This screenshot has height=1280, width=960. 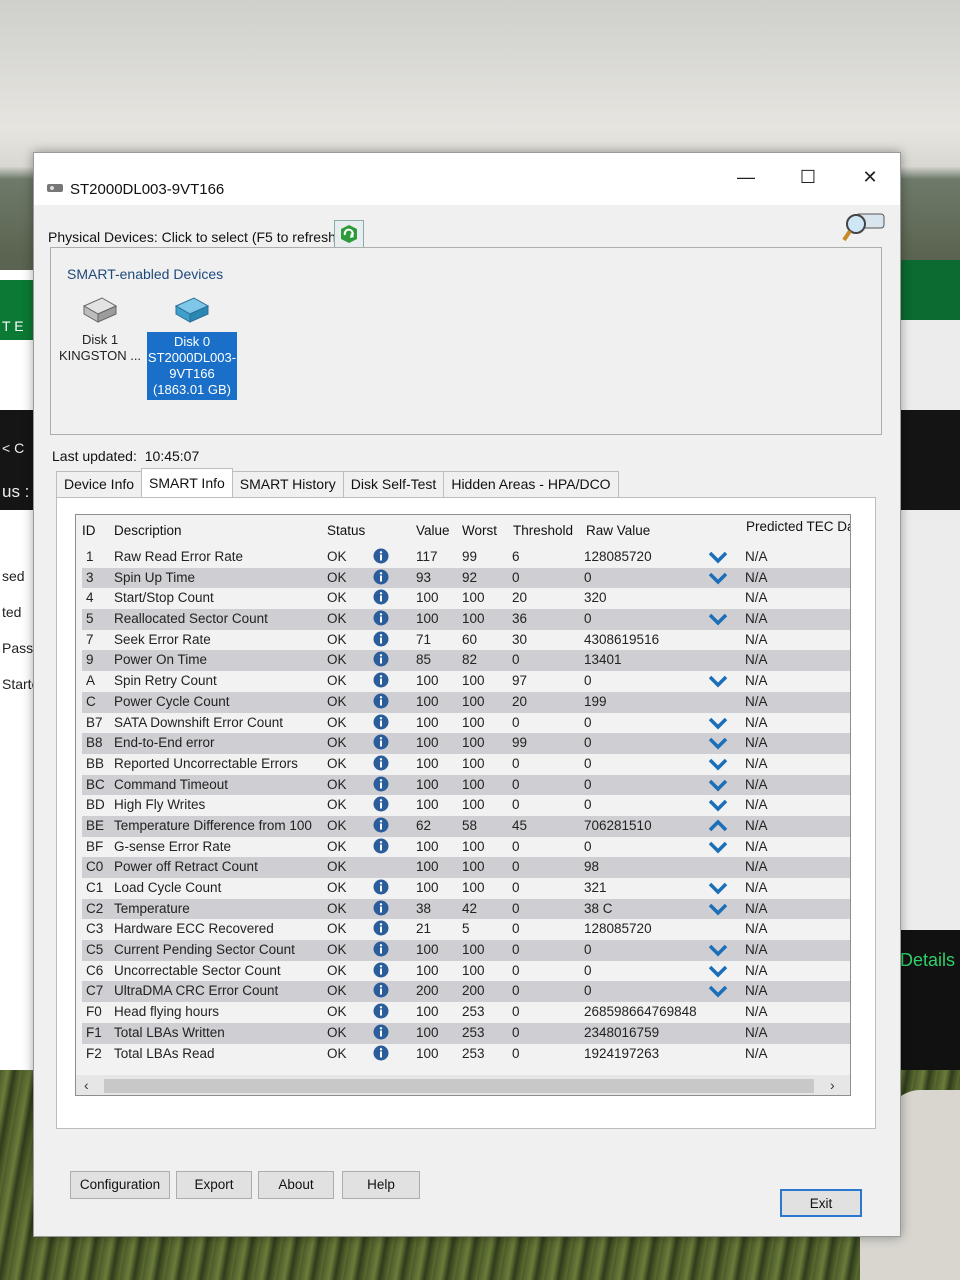 I want to click on minimize-button: —, so click(x=746, y=177).